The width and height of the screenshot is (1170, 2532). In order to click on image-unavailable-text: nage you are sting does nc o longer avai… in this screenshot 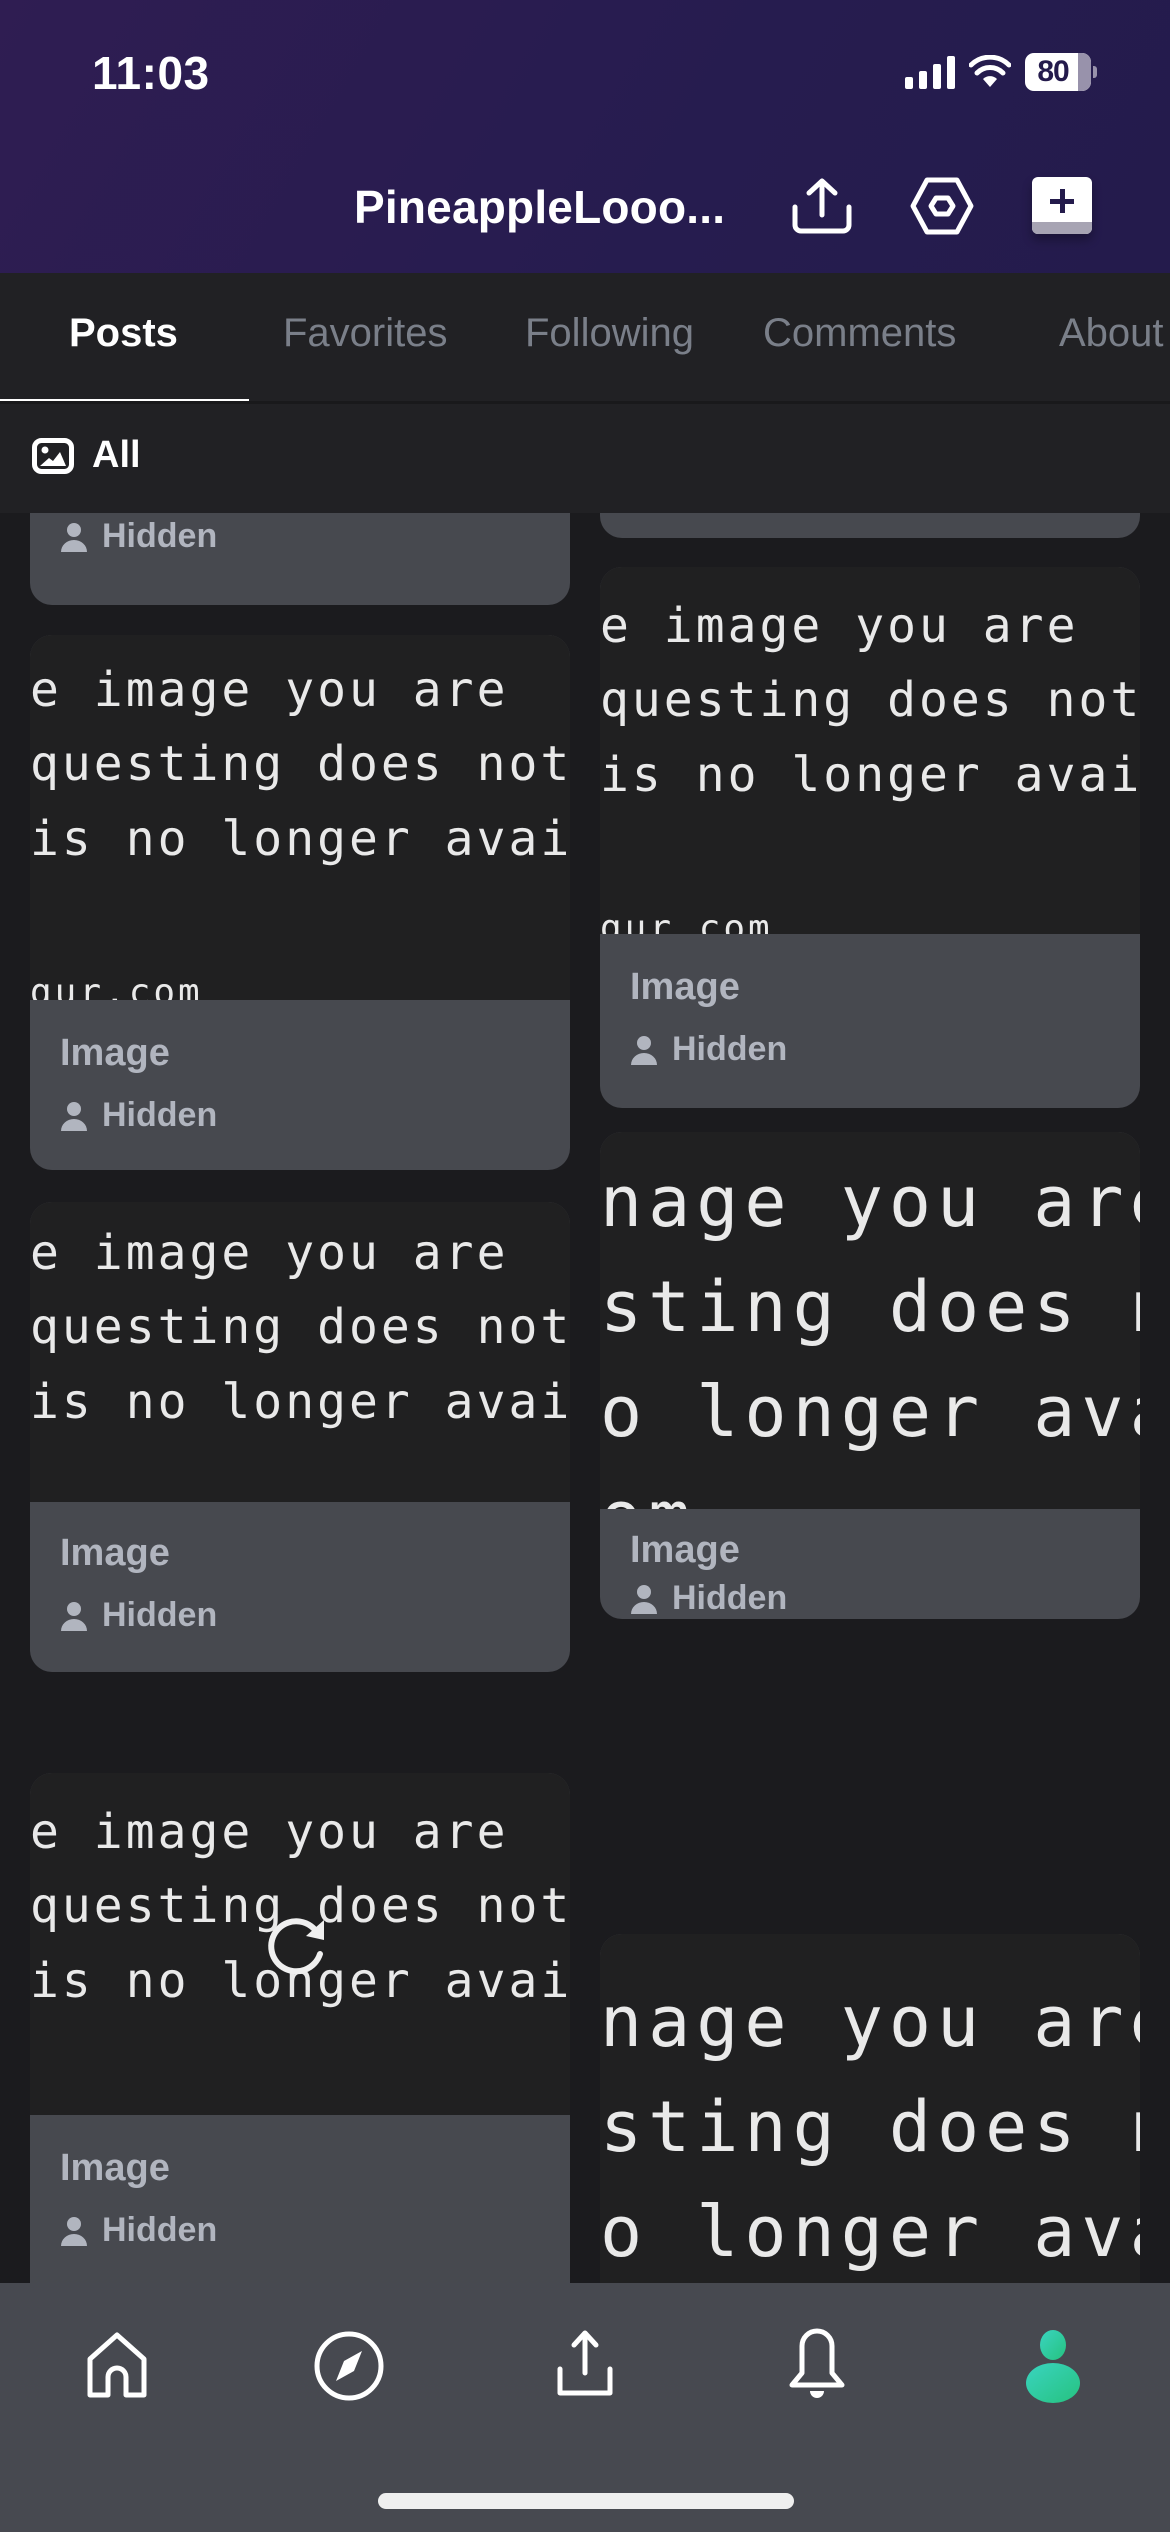, I will do `click(870, 1335)`.